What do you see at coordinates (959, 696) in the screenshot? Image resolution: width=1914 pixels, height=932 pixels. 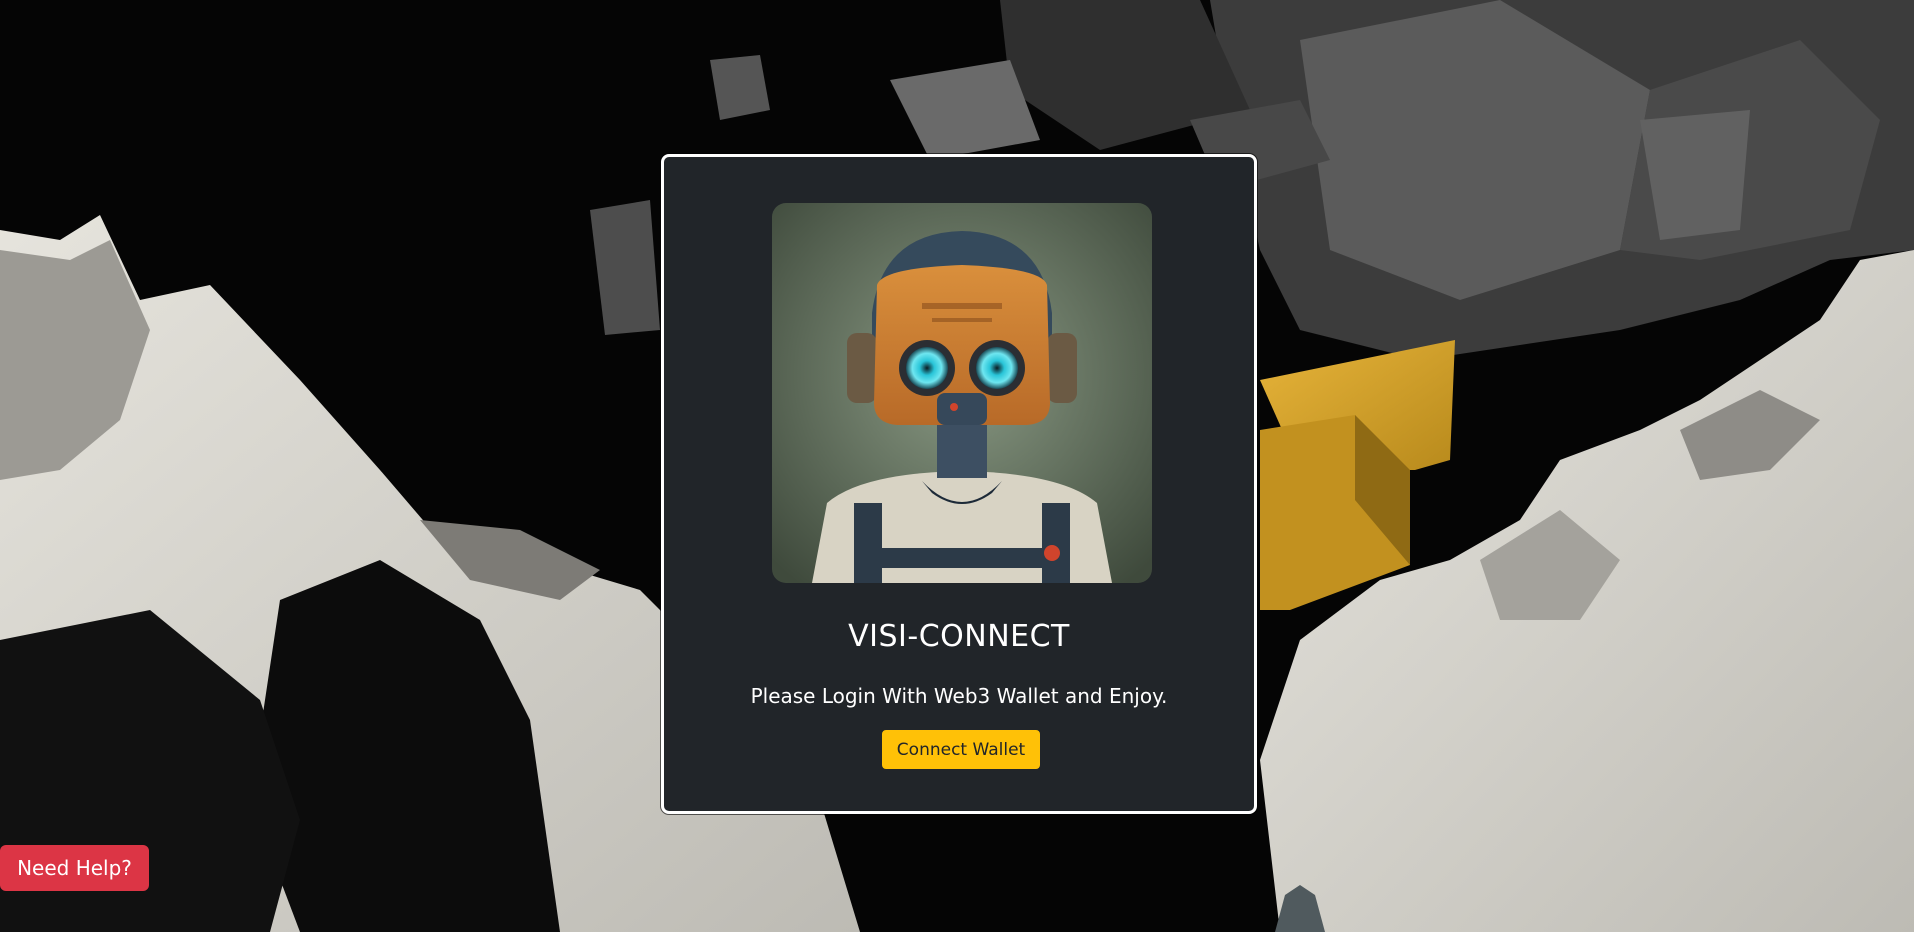 I see `modal-subtitle: Please Login With Web3 Wallet and Enjoy.` at bounding box center [959, 696].